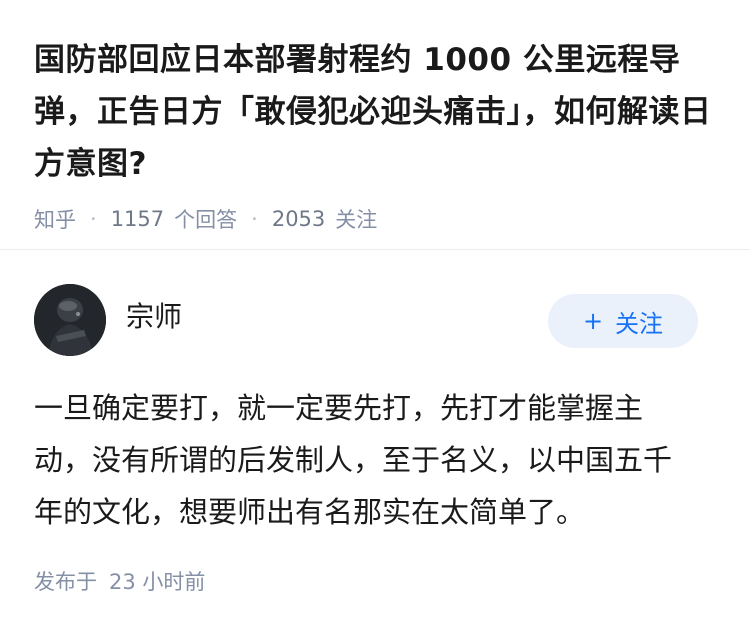 Image resolution: width=750 pixels, height=630 pixels. I want to click on avatar-image, so click(70, 320).